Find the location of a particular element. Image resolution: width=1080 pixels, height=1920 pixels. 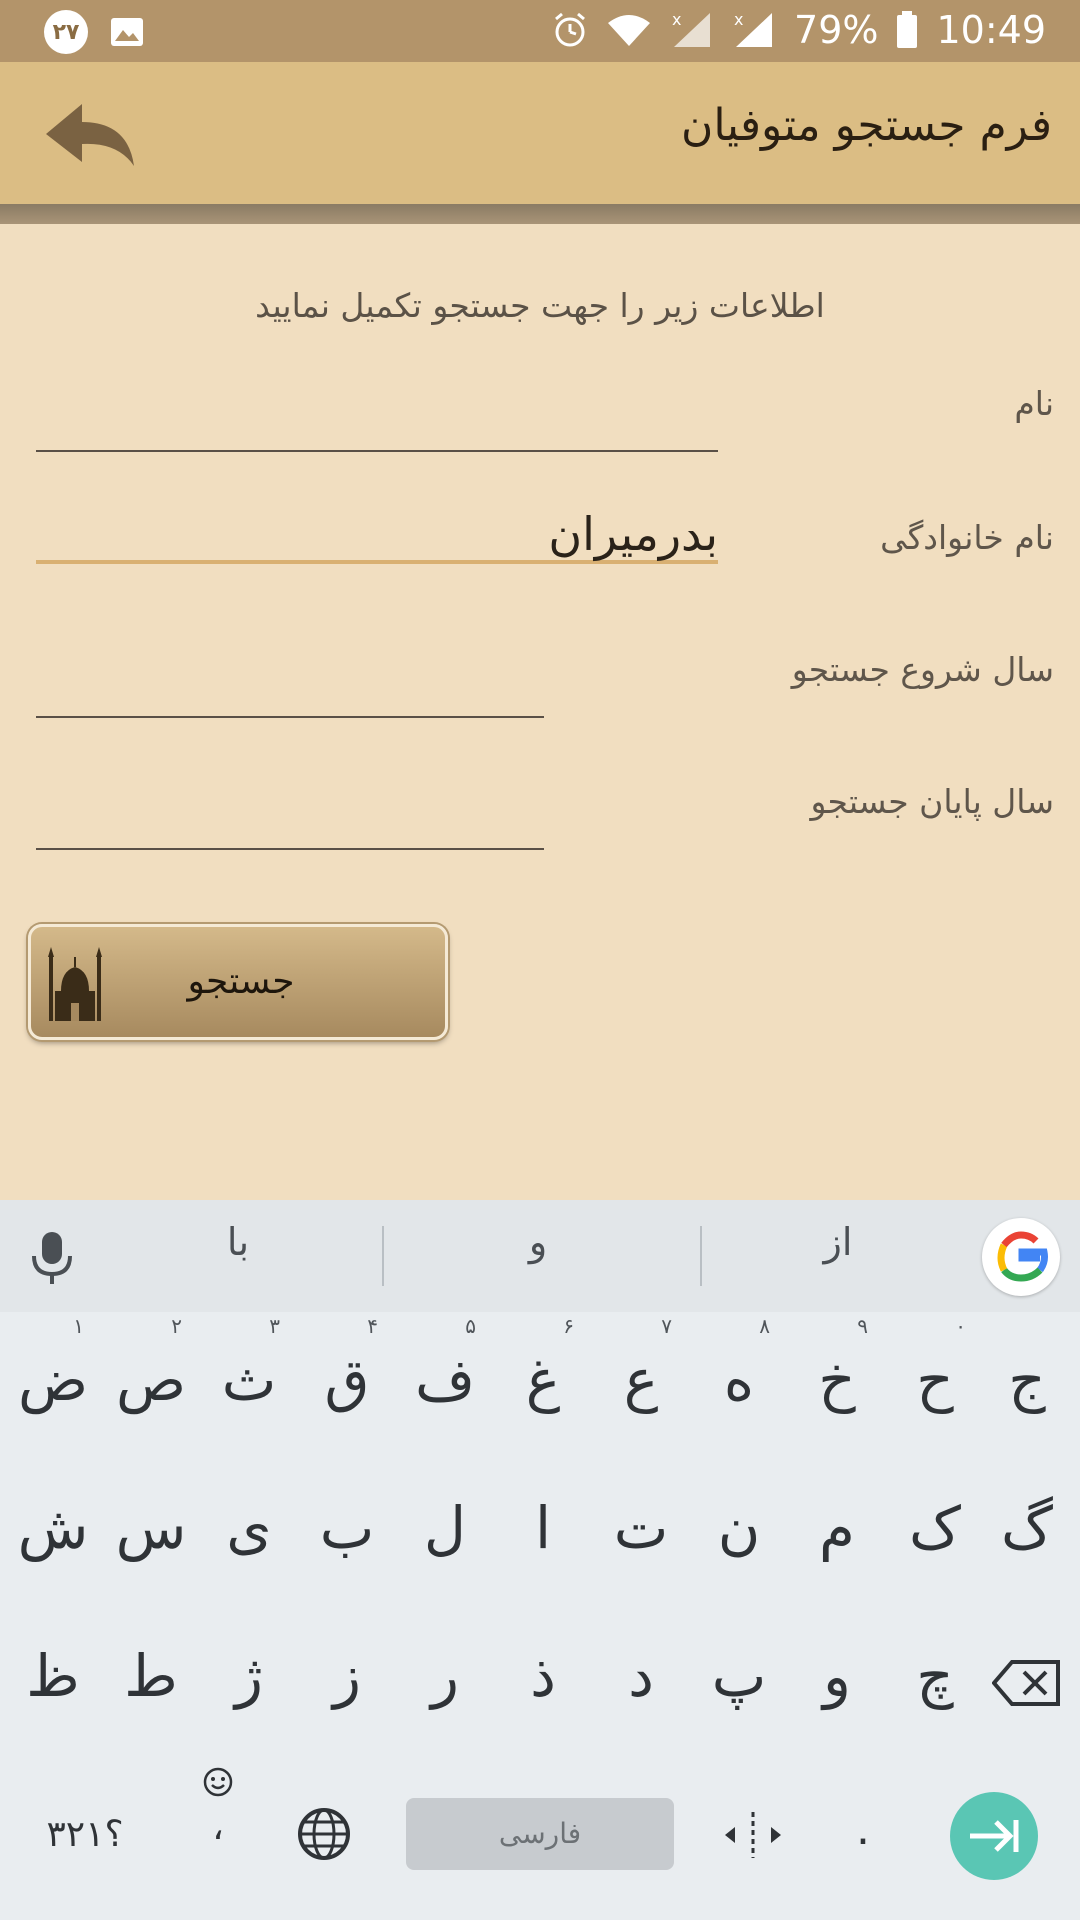

last-name-label: نام خانوادگی is located at coordinates (967, 537).